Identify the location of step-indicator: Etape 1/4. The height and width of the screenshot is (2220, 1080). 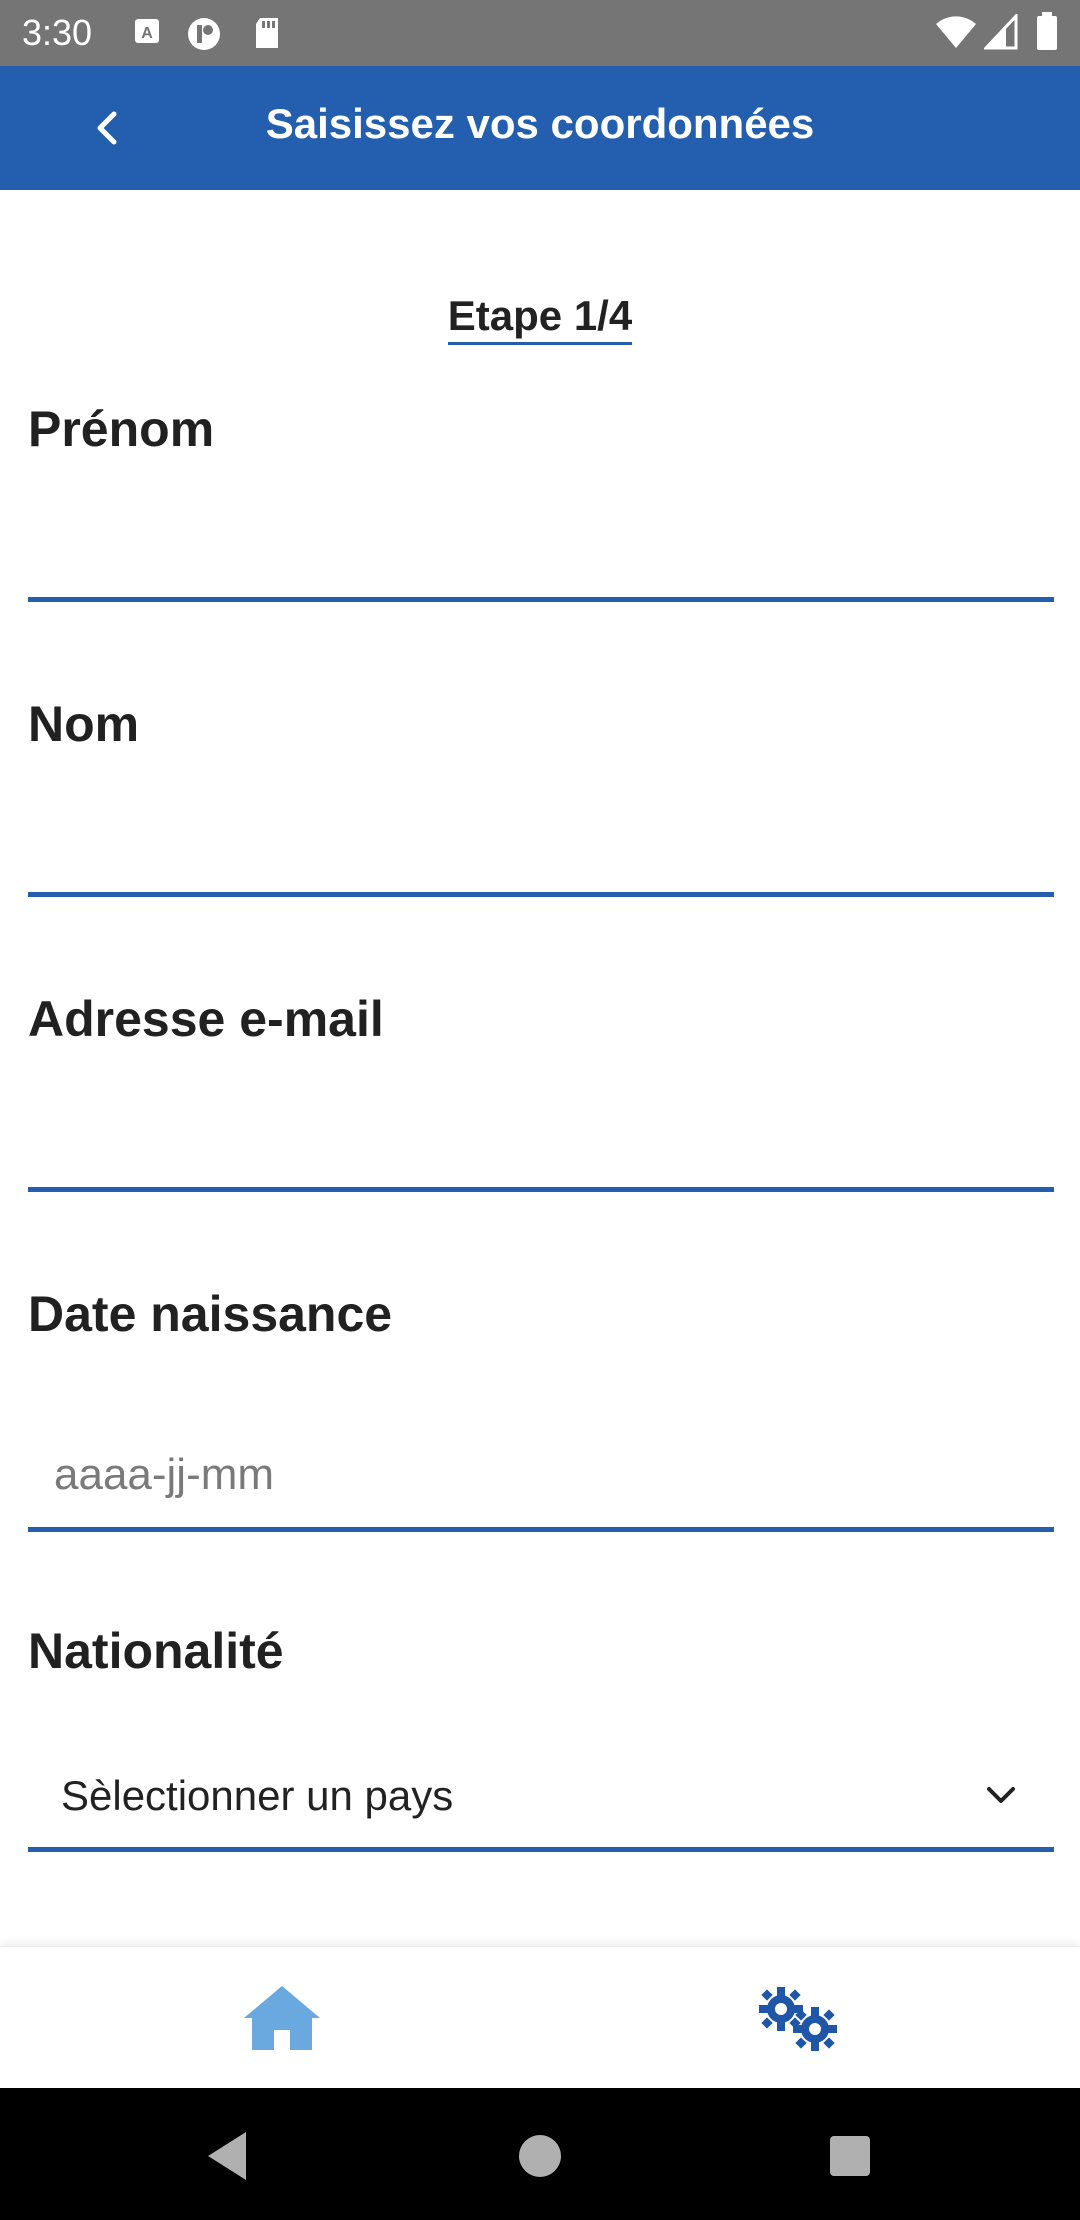
(540, 318).